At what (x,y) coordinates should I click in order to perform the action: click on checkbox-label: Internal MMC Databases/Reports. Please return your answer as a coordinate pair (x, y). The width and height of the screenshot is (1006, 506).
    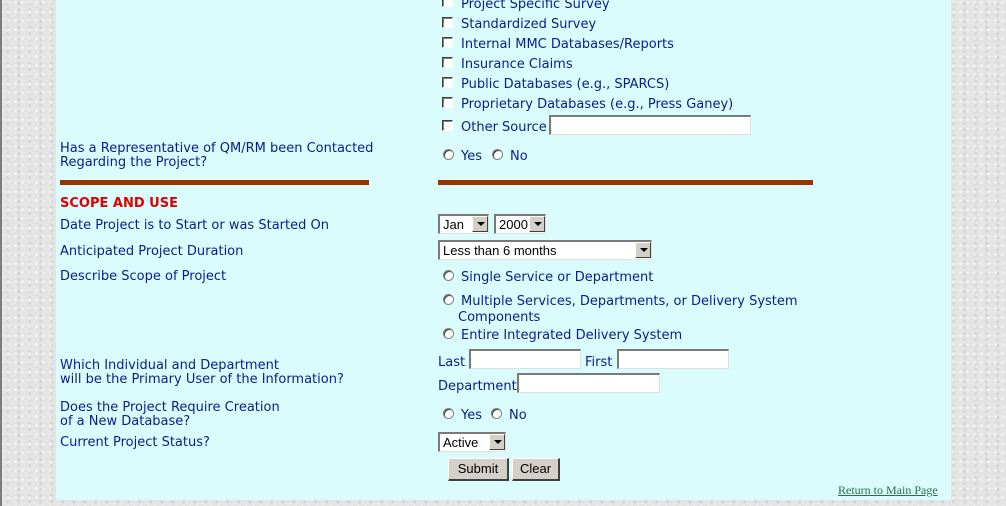
    Looking at the image, I should click on (567, 44).